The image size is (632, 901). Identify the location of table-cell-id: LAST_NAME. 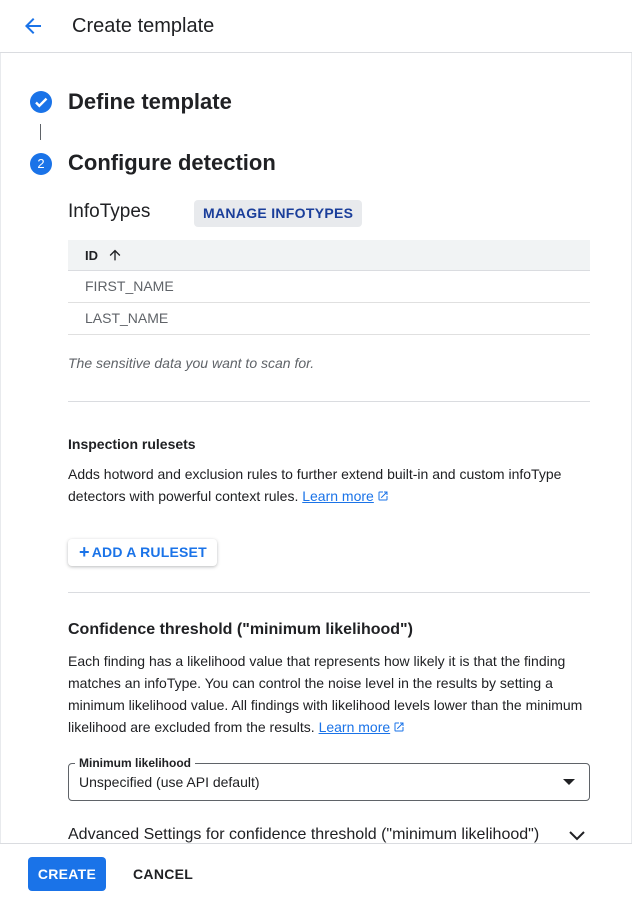
(127, 318).